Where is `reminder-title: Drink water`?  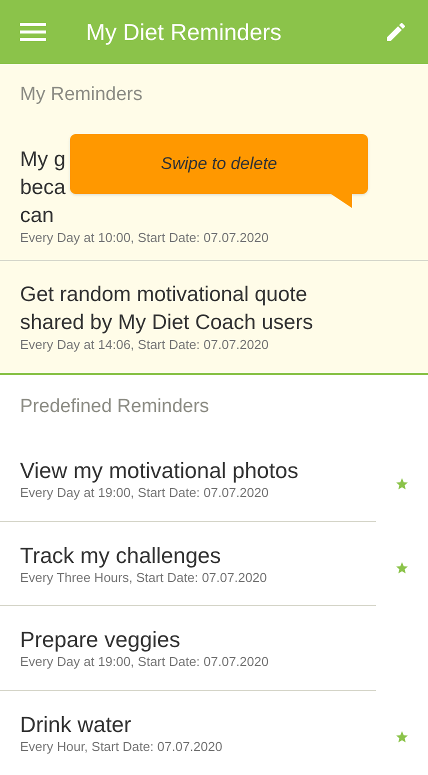
reminder-title: Drink water is located at coordinates (76, 724).